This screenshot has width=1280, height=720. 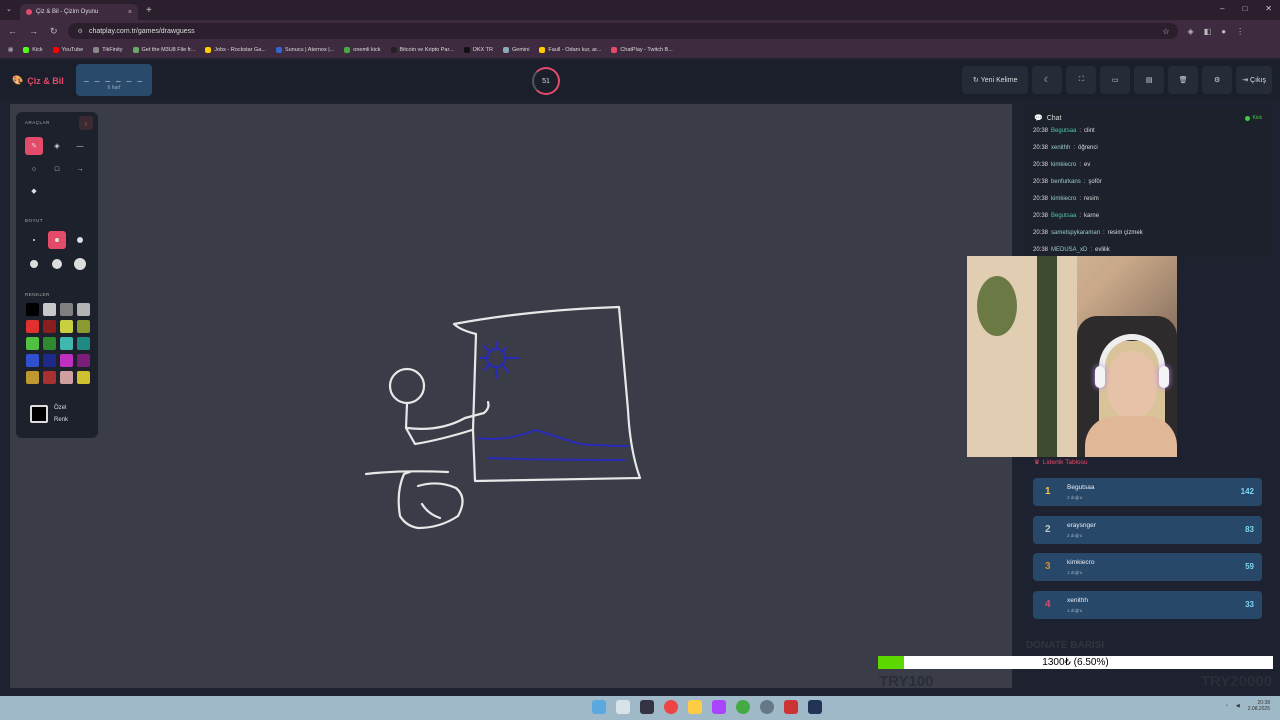 I want to click on delete-button: 🗑, so click(x=1183, y=80).